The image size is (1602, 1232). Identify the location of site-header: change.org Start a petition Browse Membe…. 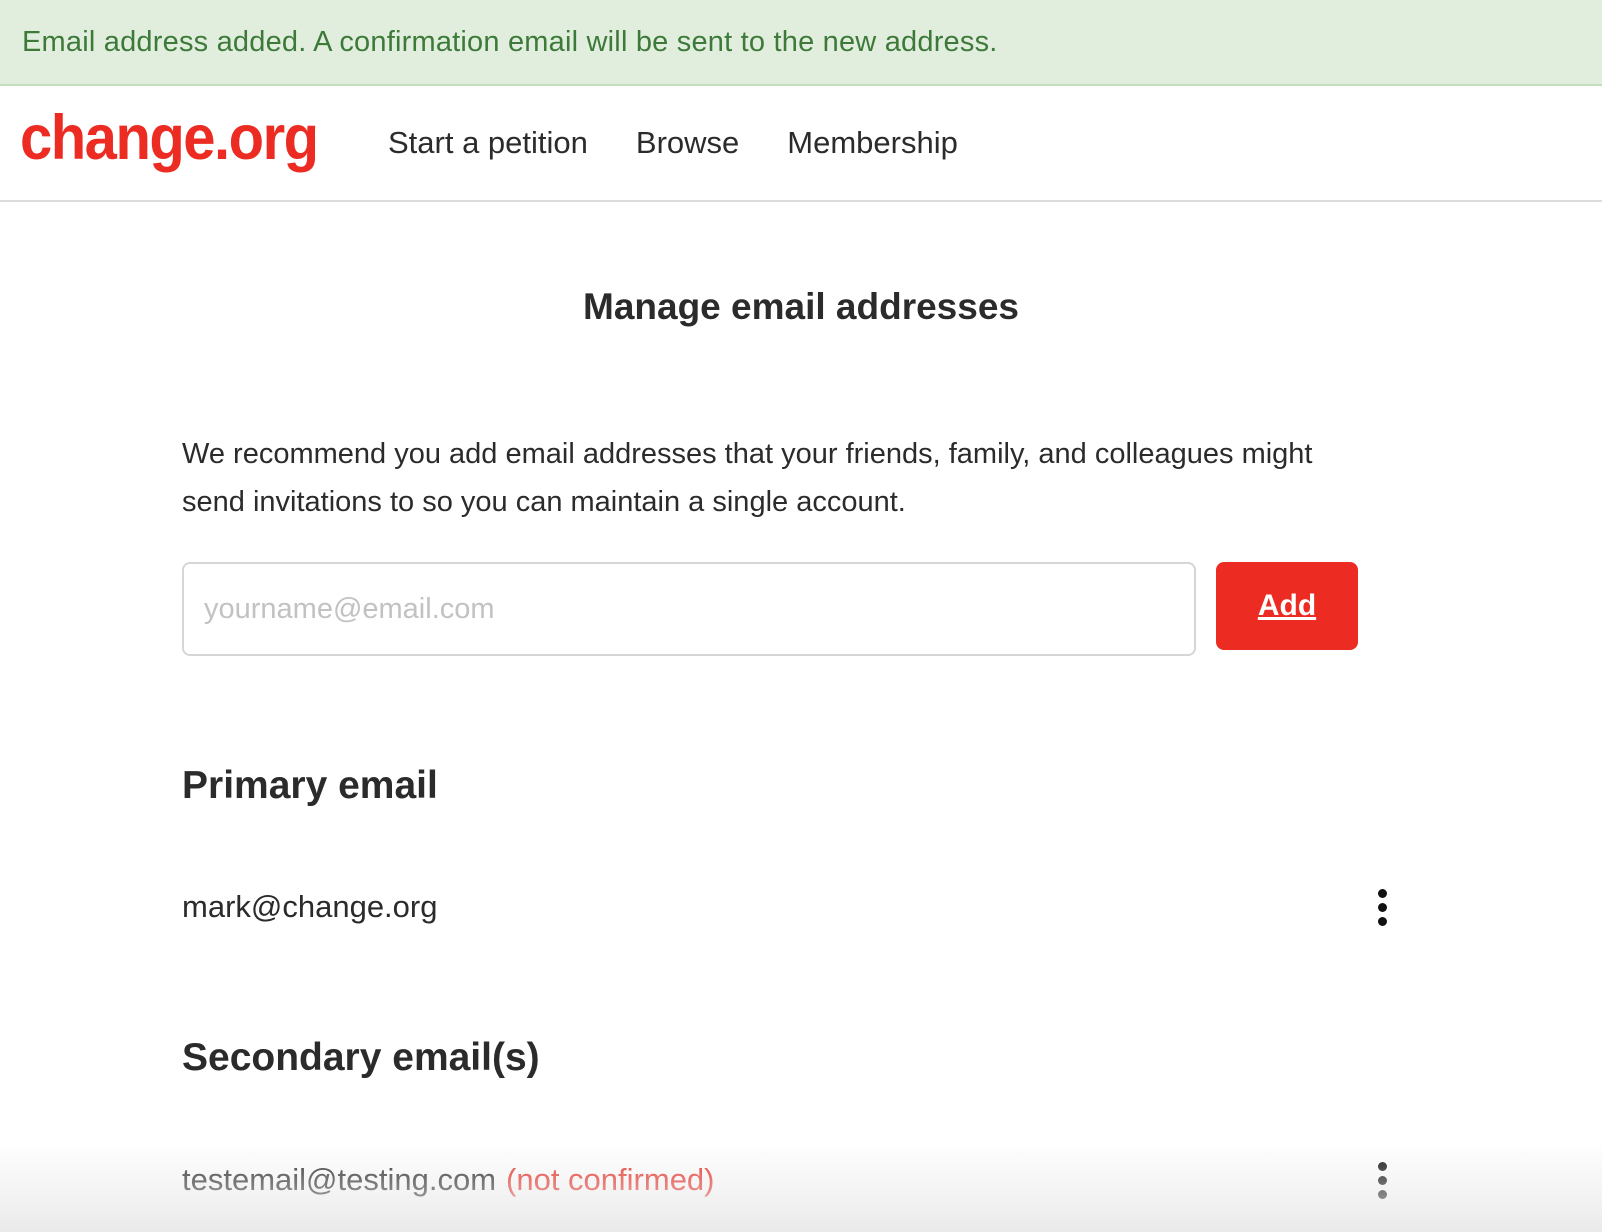
(801, 144).